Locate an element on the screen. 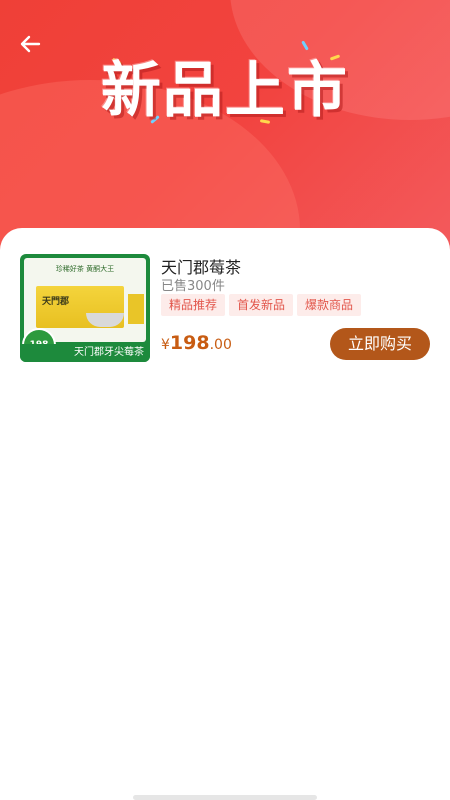 This screenshot has width=450, height=800. tag-item: 首发新品 is located at coordinates (261, 305).